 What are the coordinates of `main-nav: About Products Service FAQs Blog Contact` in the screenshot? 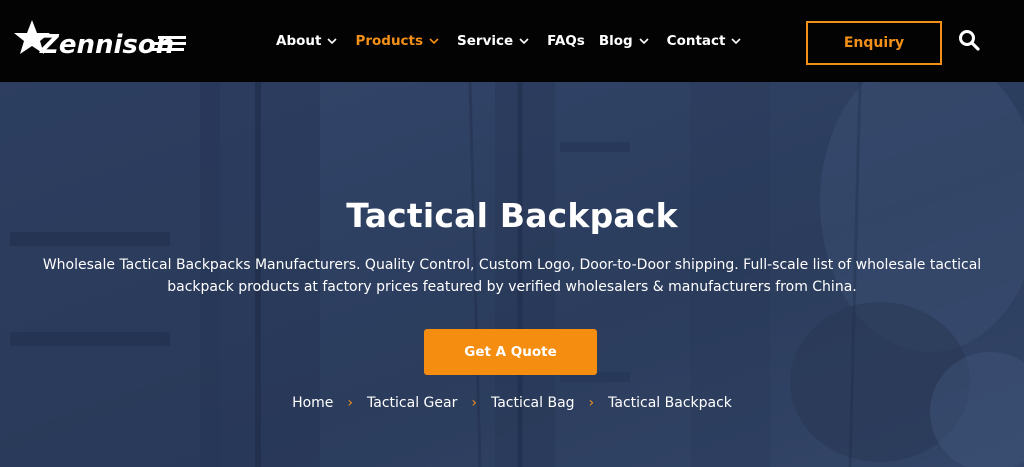 It's located at (517, 41).